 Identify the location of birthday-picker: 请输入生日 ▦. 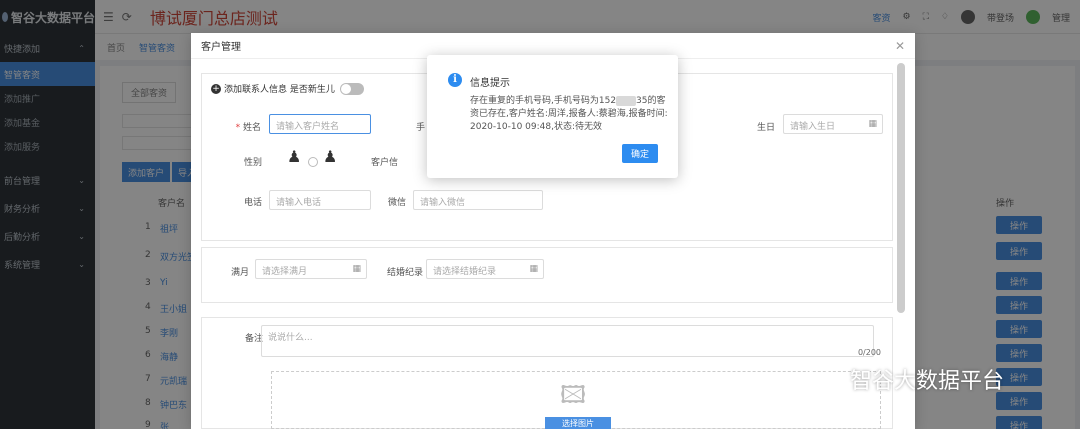
(833, 124).